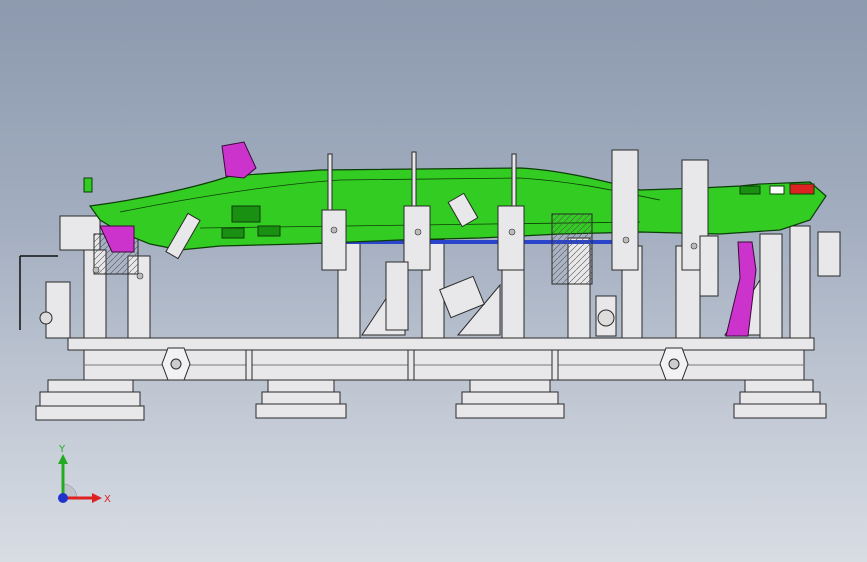 This screenshot has width=867, height=562. Describe the element at coordinates (97, 498) in the screenshot. I see `x-axis-arrow` at that location.